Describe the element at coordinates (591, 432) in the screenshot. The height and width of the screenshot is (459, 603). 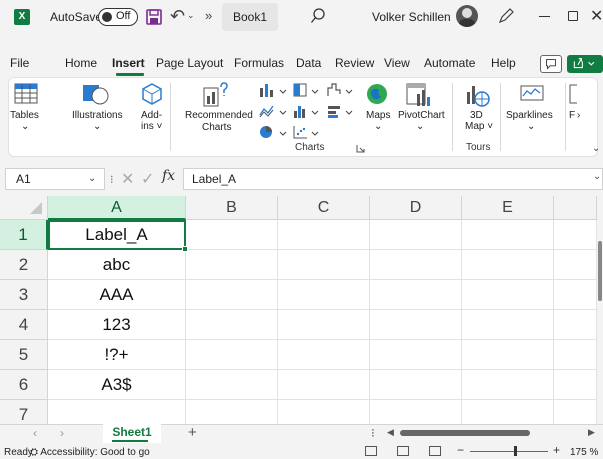
I see `scroll-right-icon: ▶` at that location.